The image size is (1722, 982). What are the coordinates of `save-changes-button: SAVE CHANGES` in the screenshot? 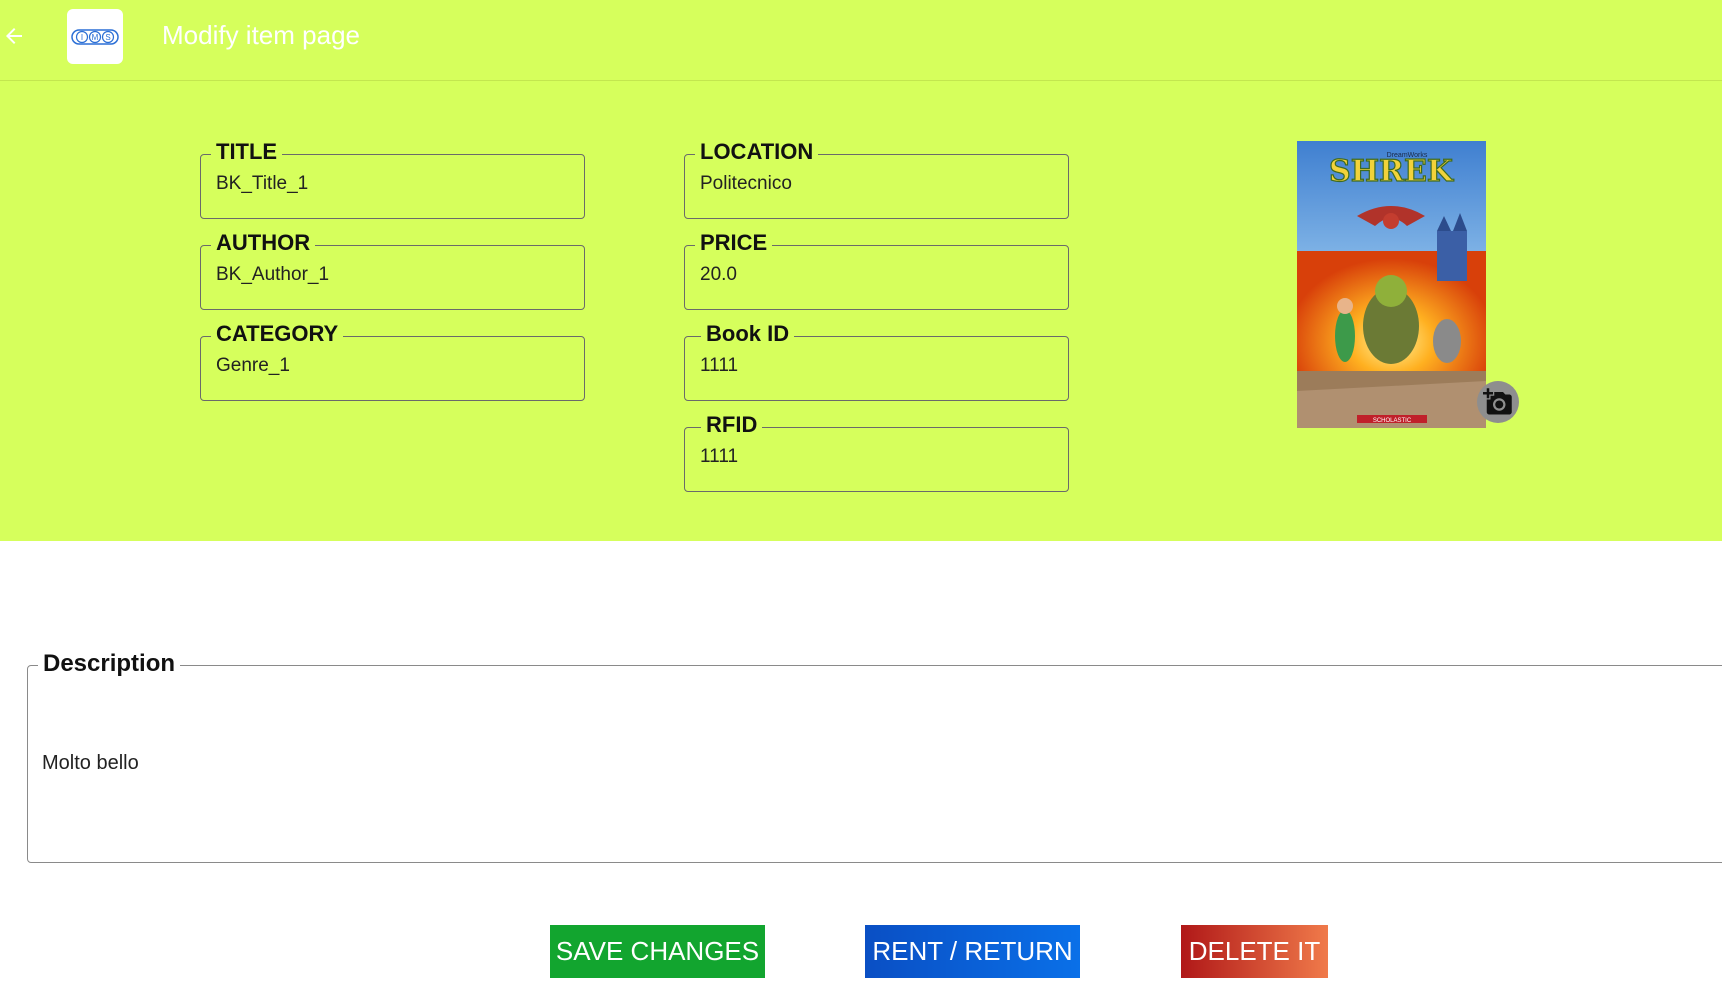 It's located at (657, 951).